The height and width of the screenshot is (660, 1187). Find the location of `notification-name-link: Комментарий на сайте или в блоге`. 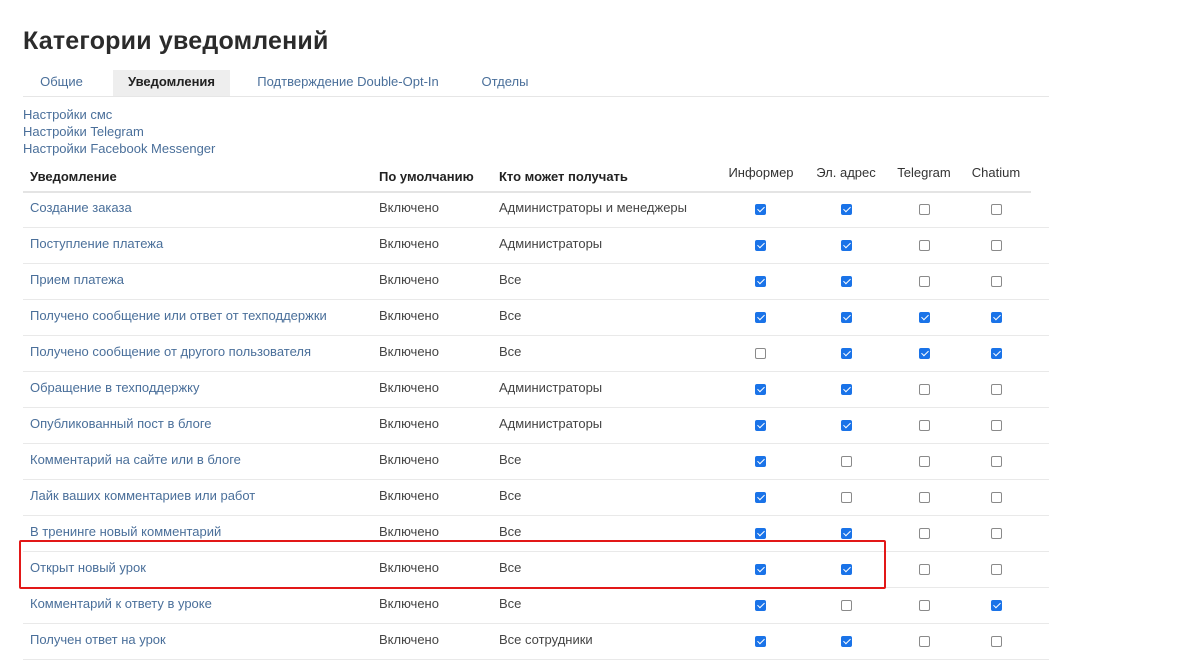

notification-name-link: Комментарий на сайте или в блоге is located at coordinates (135, 460).